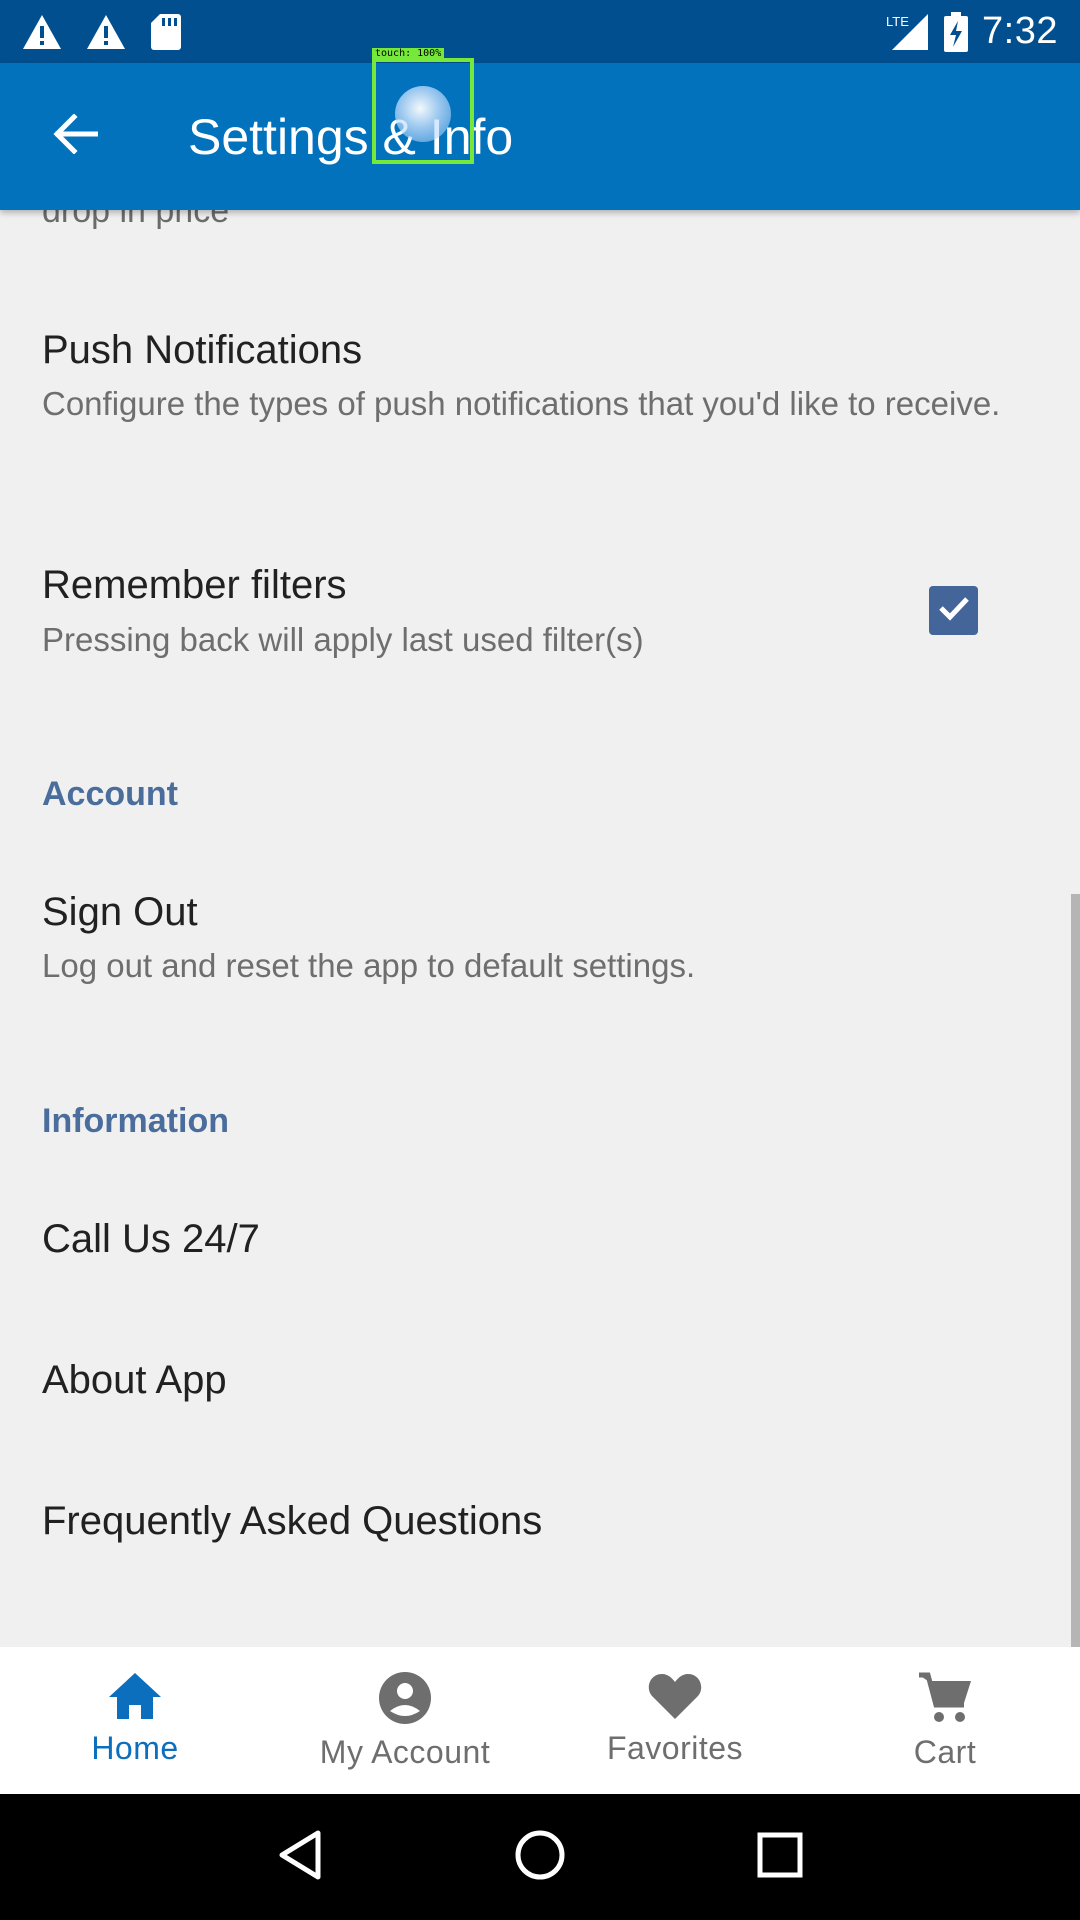  Describe the element at coordinates (120, 912) in the screenshot. I see `sign-out-title: Sign Out` at that location.